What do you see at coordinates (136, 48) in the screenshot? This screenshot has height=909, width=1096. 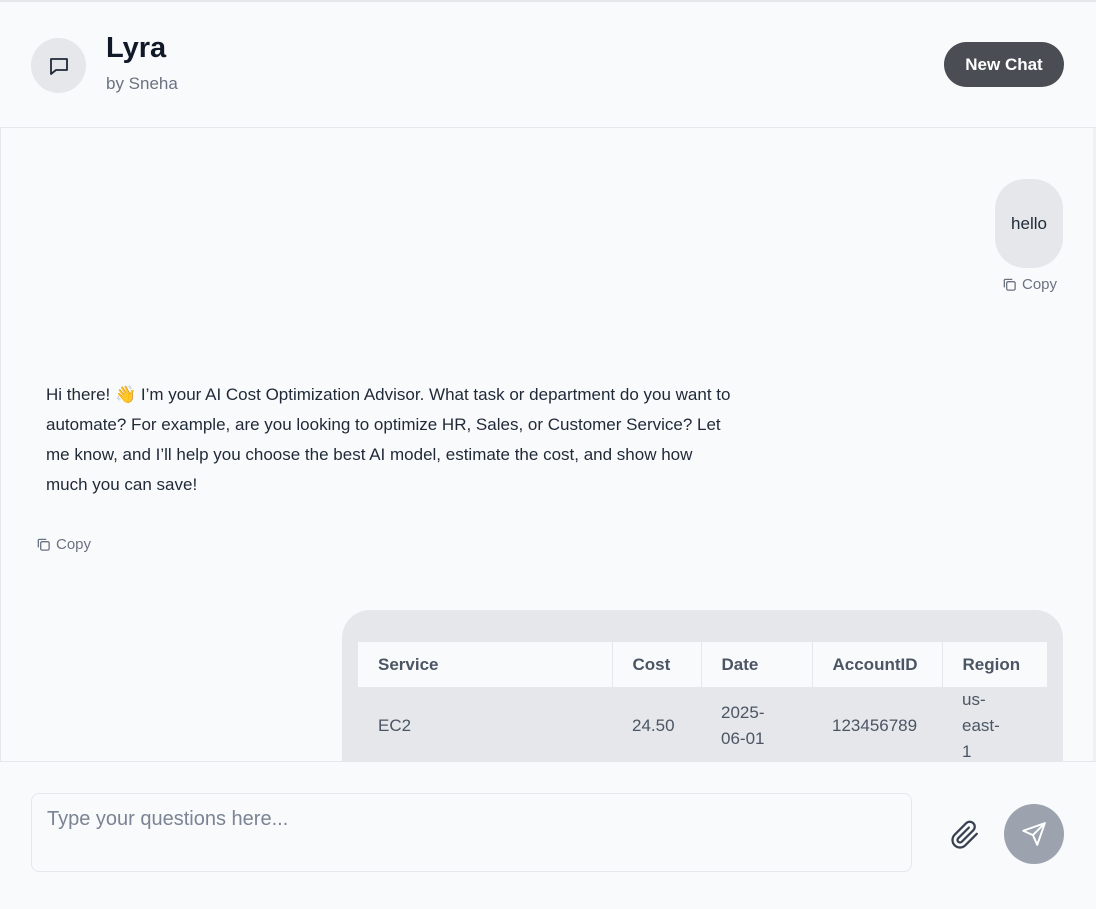 I see `app-title: Lyra` at bounding box center [136, 48].